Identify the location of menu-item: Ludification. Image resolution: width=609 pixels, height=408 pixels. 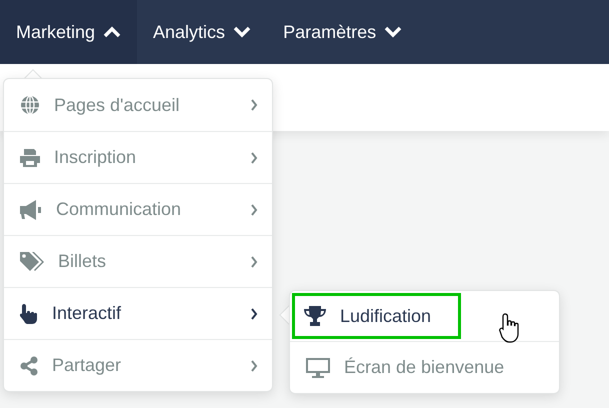
(377, 316).